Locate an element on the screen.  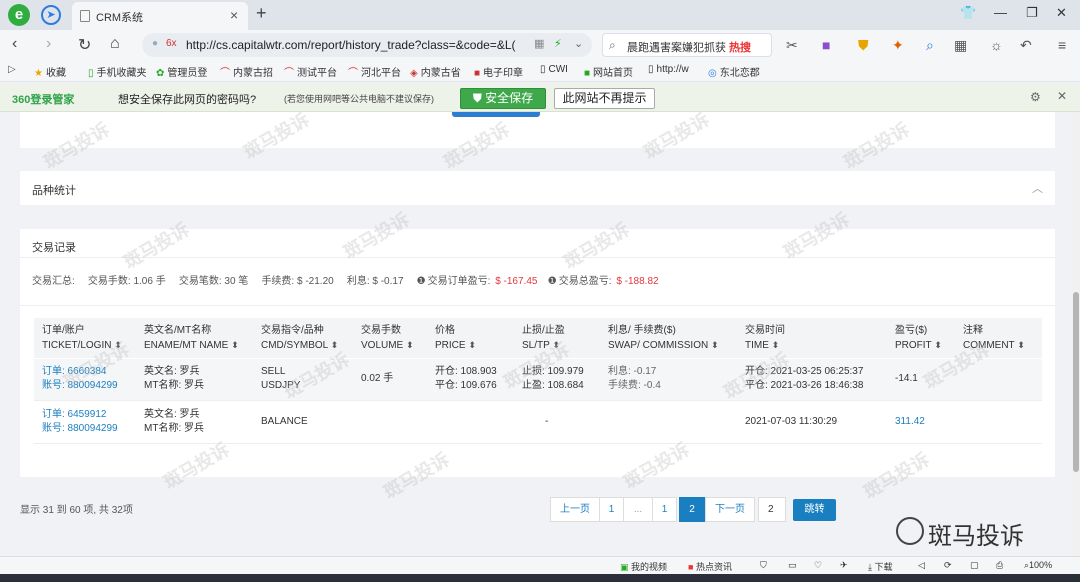
new-tab-icon: + is located at coordinates (261, 13).